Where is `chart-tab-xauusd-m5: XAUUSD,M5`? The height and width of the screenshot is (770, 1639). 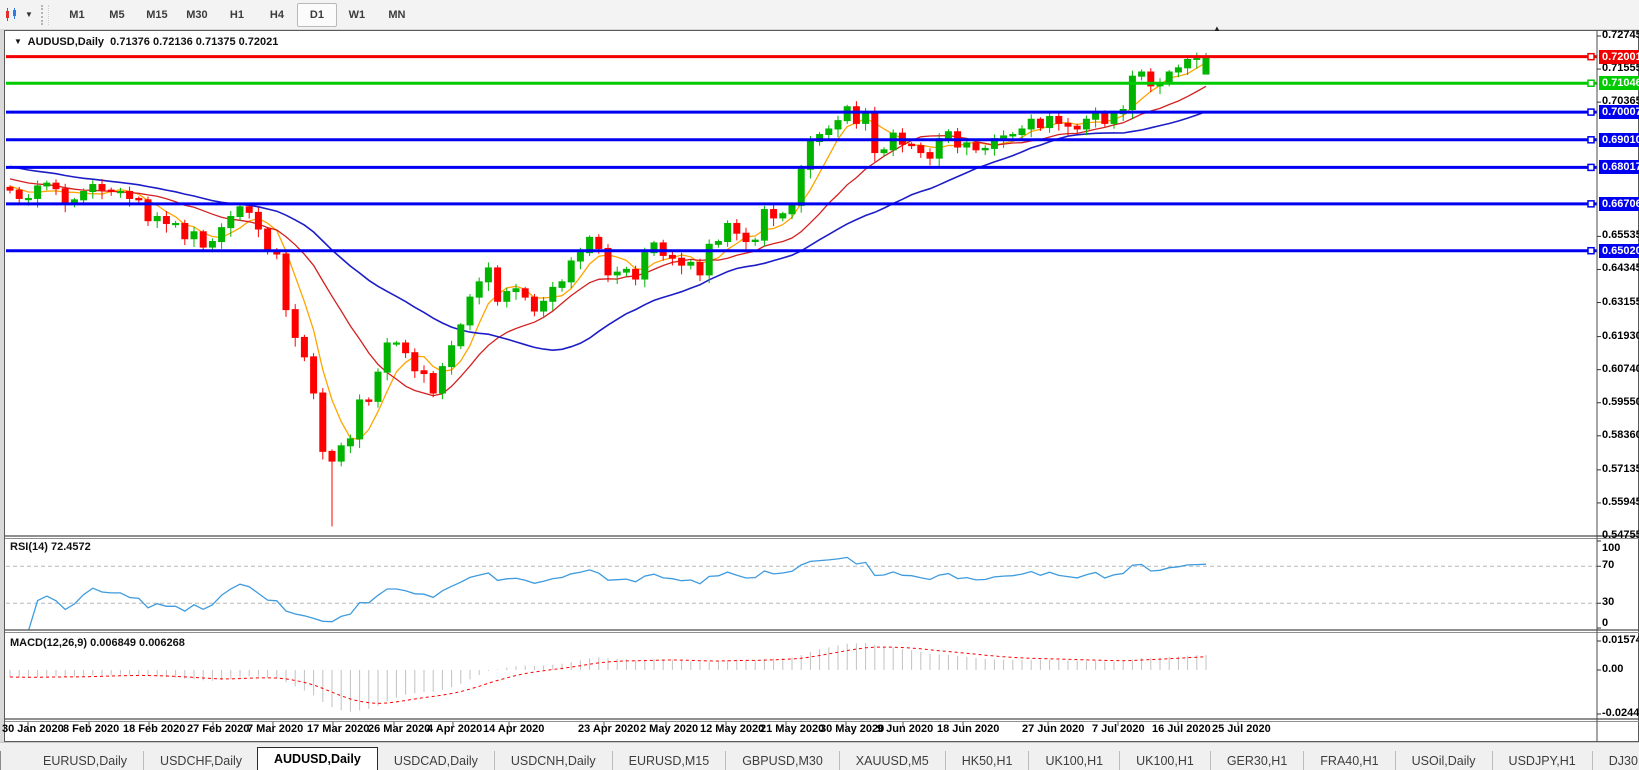
chart-tab-xauusd-m5: XAUUSD,M5 is located at coordinates (891, 760).